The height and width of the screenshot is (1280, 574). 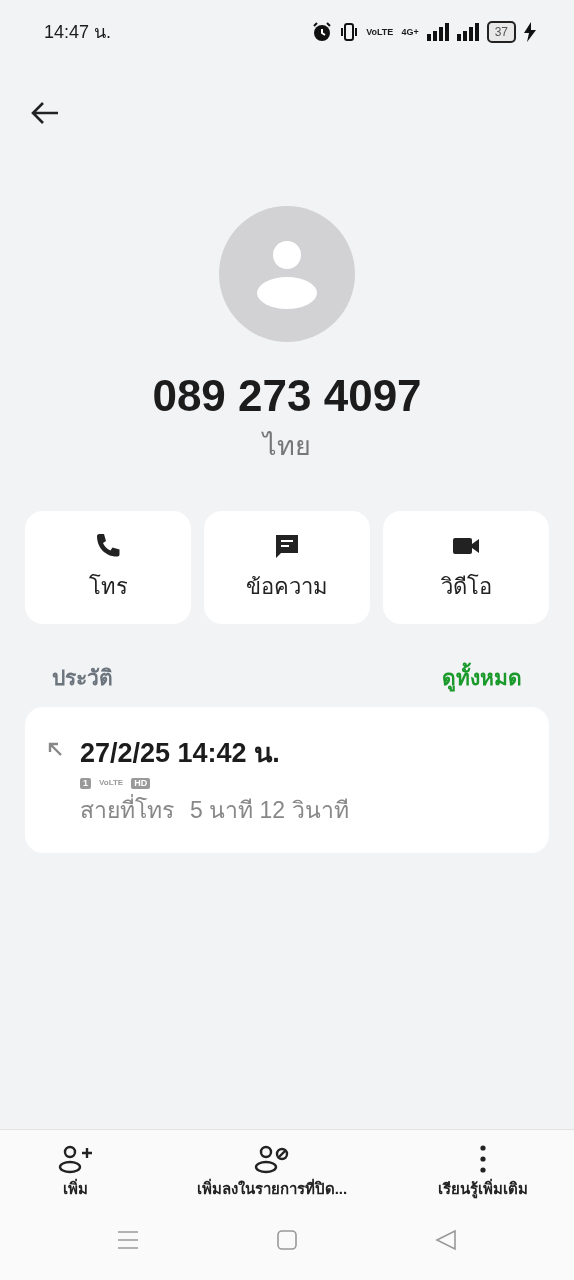 I want to click on call-duration: 5 นาที 12 วินาที, so click(x=269, y=810).